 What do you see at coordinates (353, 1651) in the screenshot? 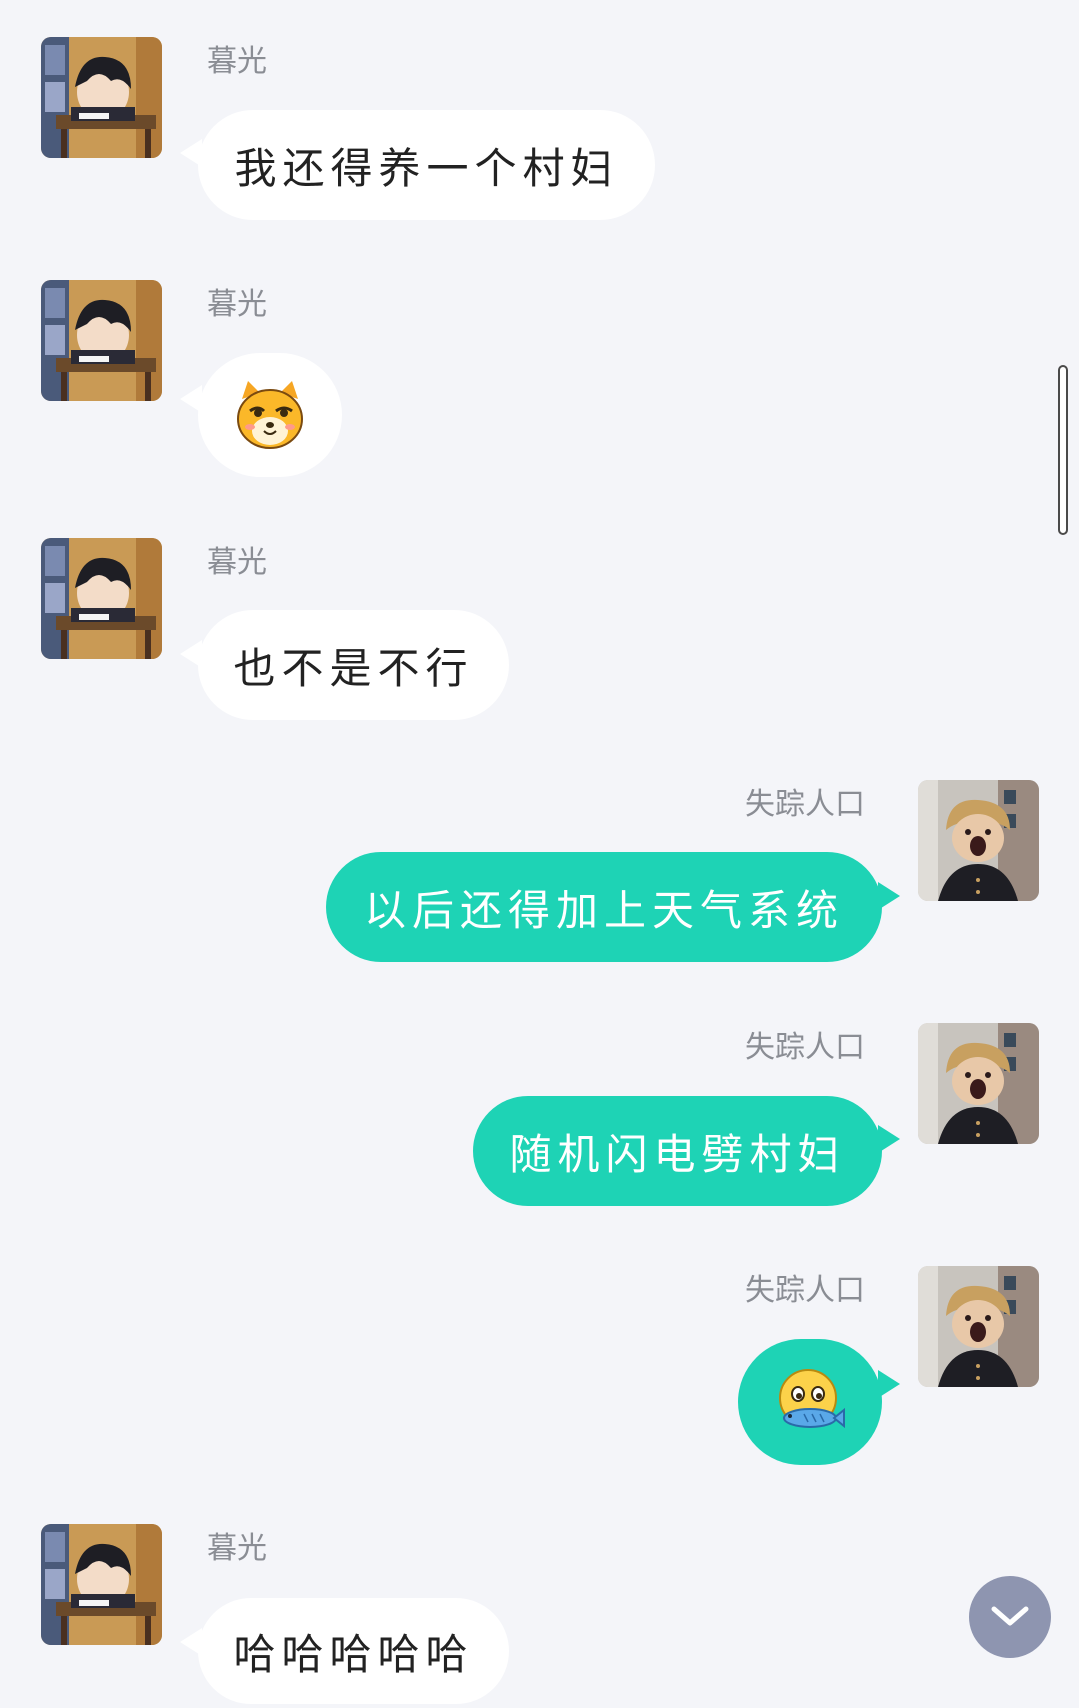
I see `message-bubble: 哈哈哈哈哈` at bounding box center [353, 1651].